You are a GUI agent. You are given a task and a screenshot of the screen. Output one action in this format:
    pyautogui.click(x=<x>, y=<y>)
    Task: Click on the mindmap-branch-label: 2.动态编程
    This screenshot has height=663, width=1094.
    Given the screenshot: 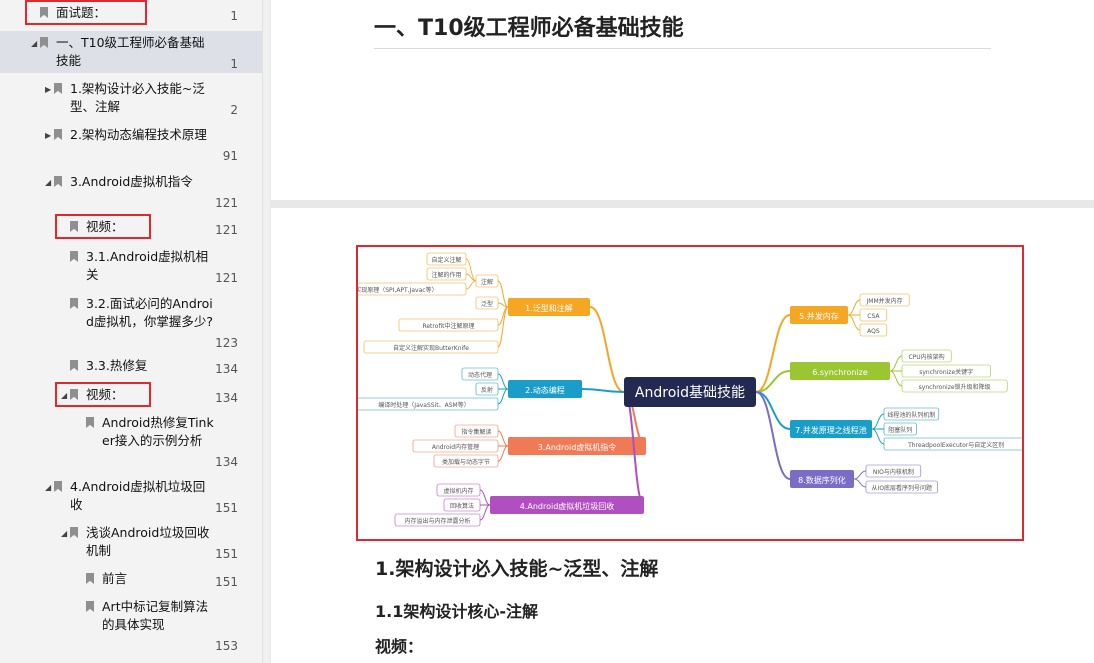 What is the action you would take?
    pyautogui.click(x=545, y=390)
    